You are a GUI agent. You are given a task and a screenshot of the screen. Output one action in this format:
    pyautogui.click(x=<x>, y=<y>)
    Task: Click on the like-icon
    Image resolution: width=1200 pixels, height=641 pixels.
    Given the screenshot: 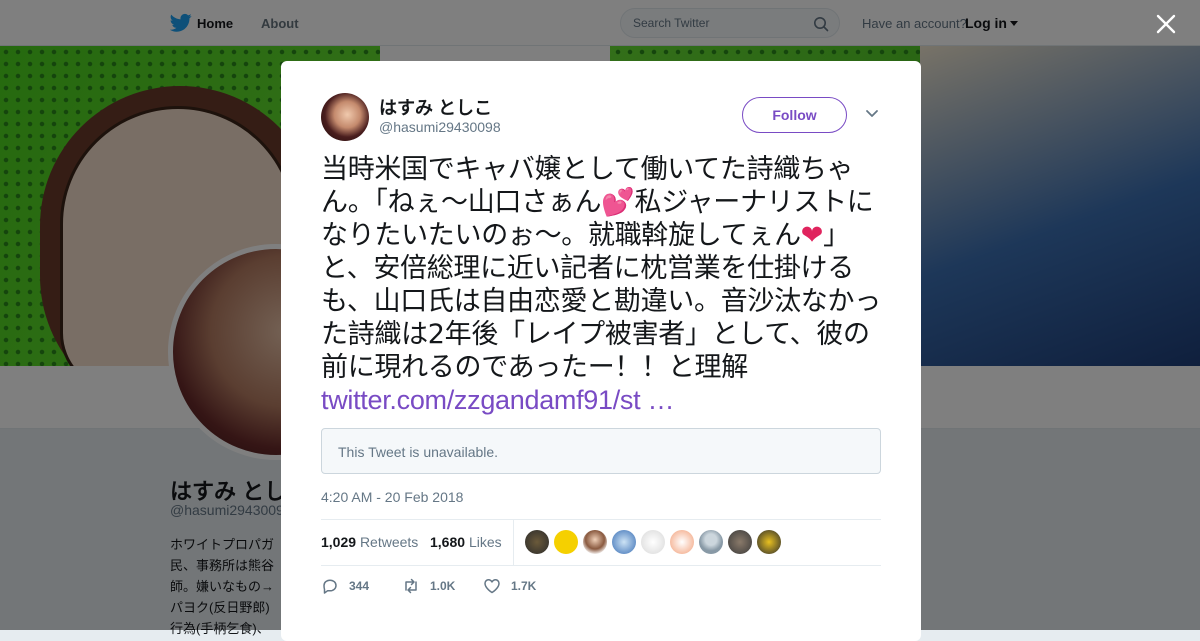 What is the action you would take?
    pyautogui.click(x=492, y=586)
    